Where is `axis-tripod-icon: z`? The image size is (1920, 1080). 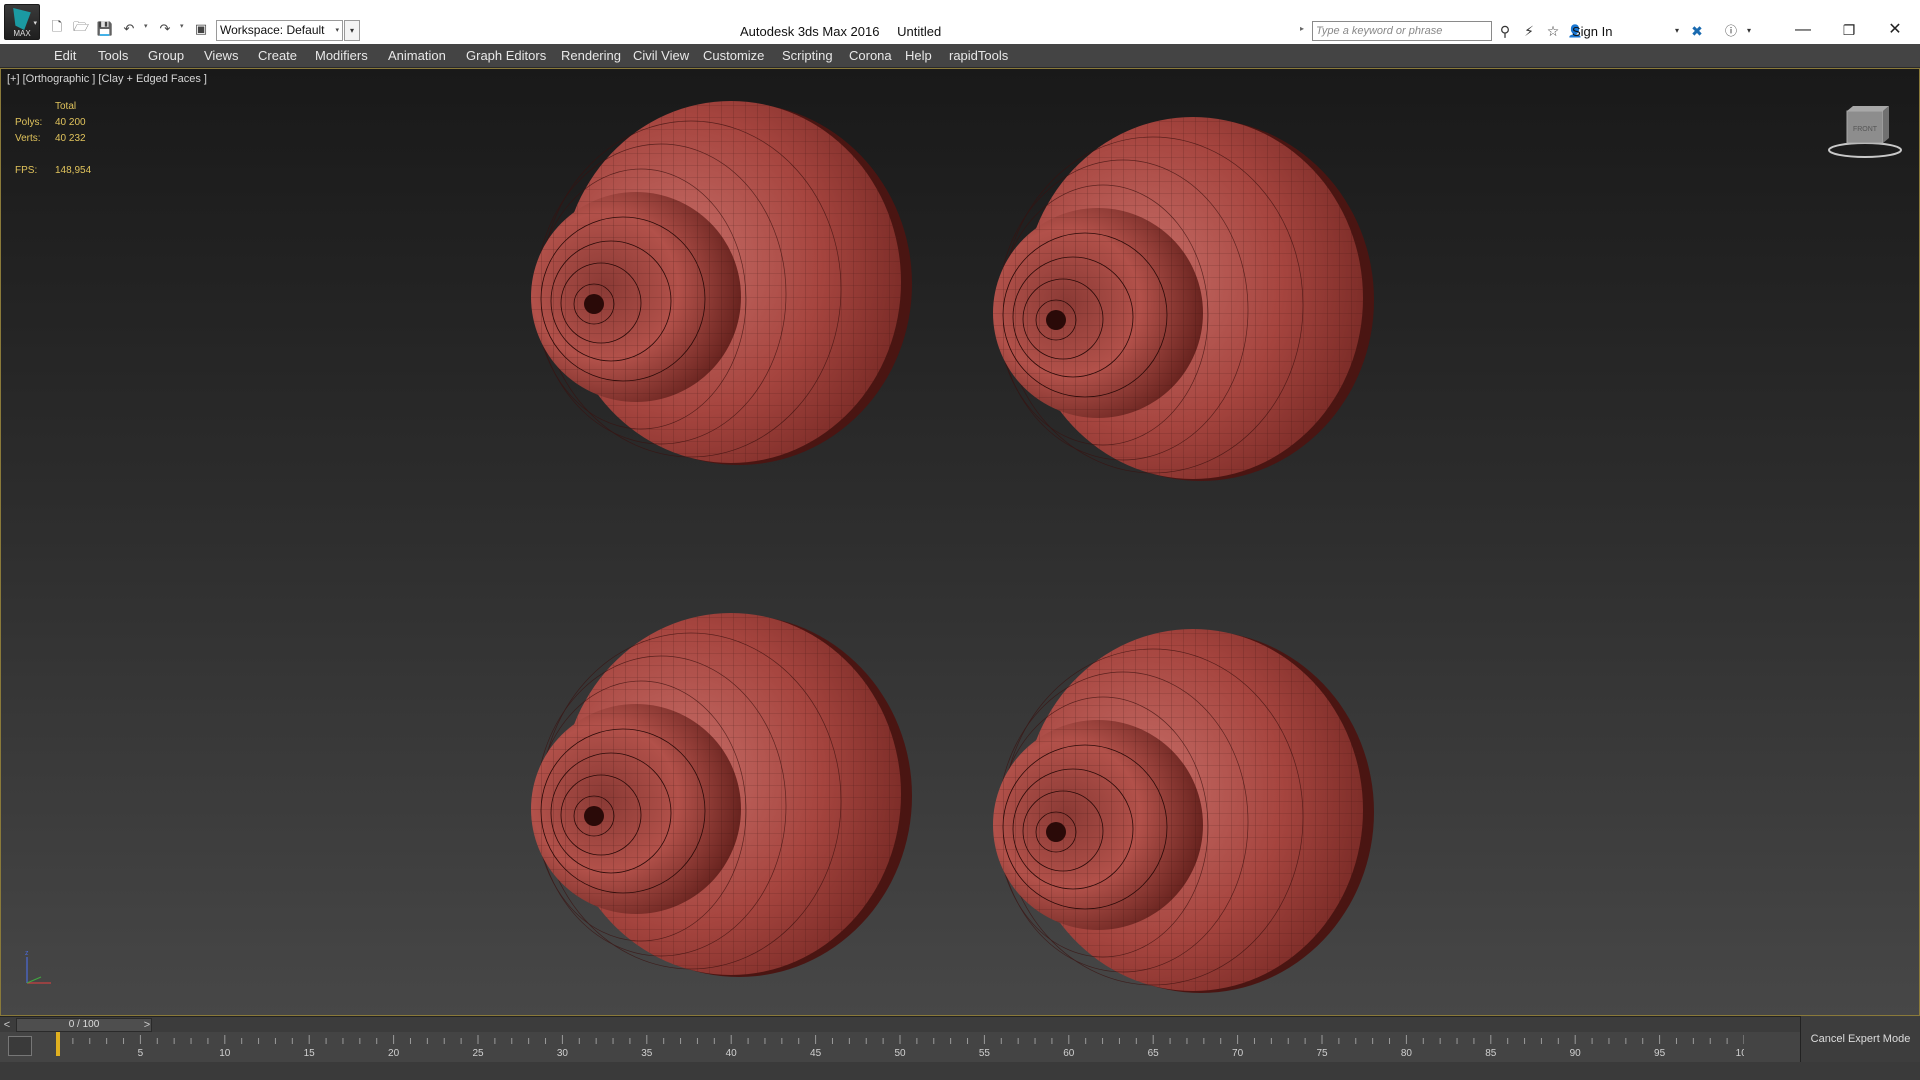 axis-tripod-icon: z is located at coordinates (38, 967).